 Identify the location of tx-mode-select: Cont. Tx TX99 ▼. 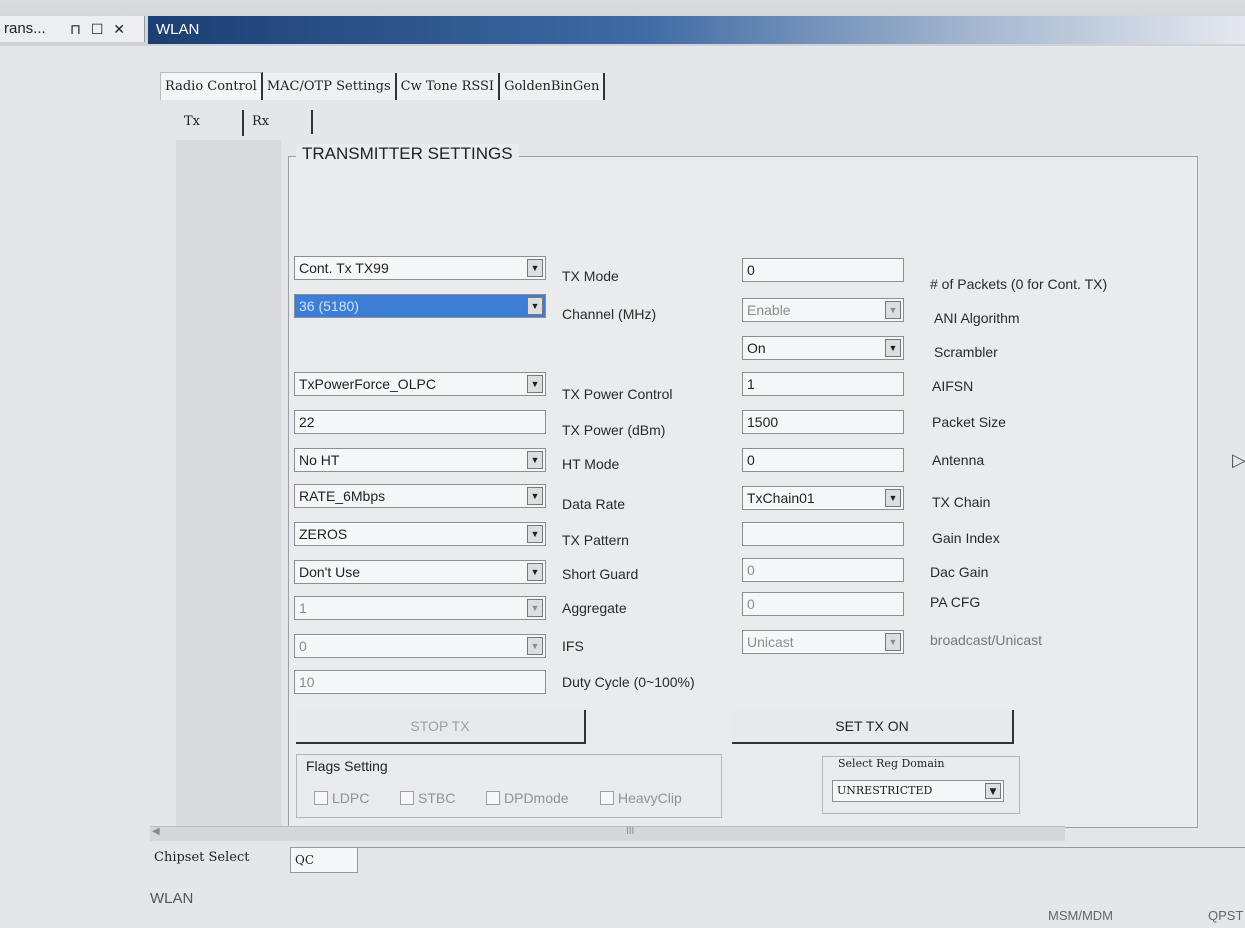
(420, 268).